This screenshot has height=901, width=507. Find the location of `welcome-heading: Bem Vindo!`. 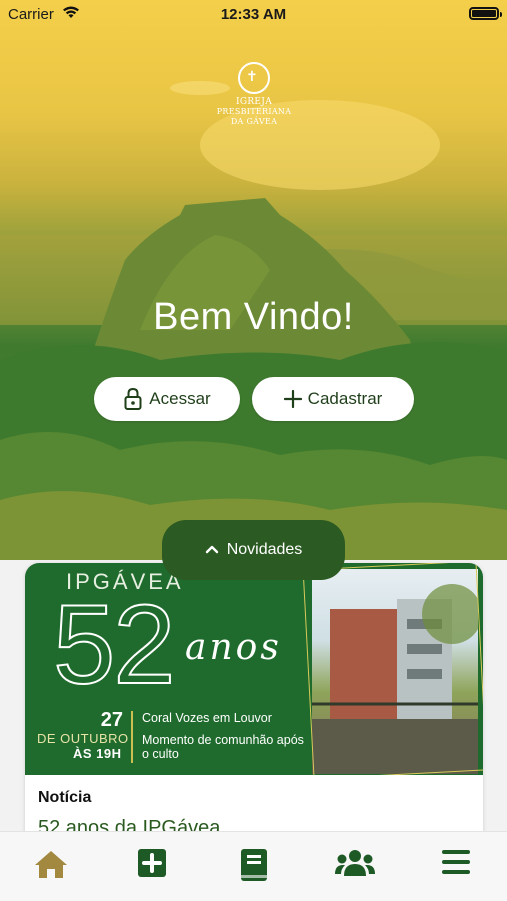

welcome-heading: Bem Vindo! is located at coordinates (253, 317).